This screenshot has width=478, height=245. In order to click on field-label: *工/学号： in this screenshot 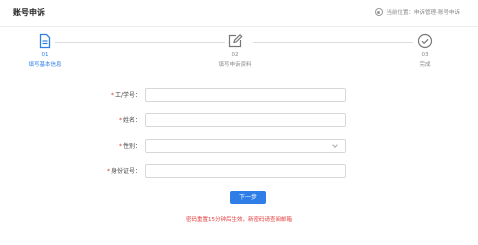, I will do `click(122, 94)`.